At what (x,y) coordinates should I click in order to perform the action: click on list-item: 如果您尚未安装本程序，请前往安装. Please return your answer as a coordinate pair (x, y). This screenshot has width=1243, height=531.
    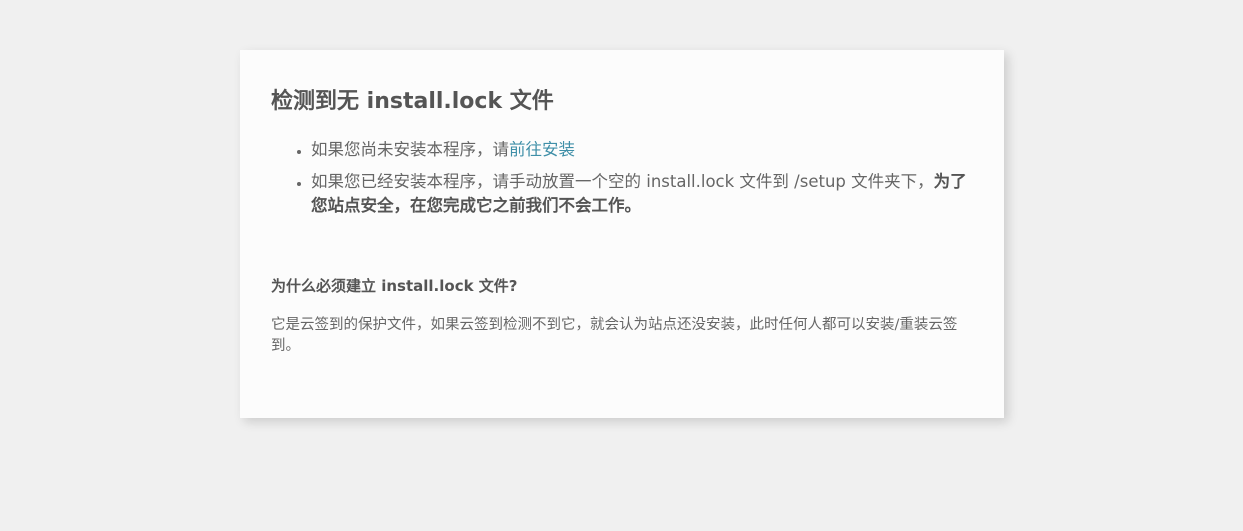
    Looking at the image, I should click on (642, 150).